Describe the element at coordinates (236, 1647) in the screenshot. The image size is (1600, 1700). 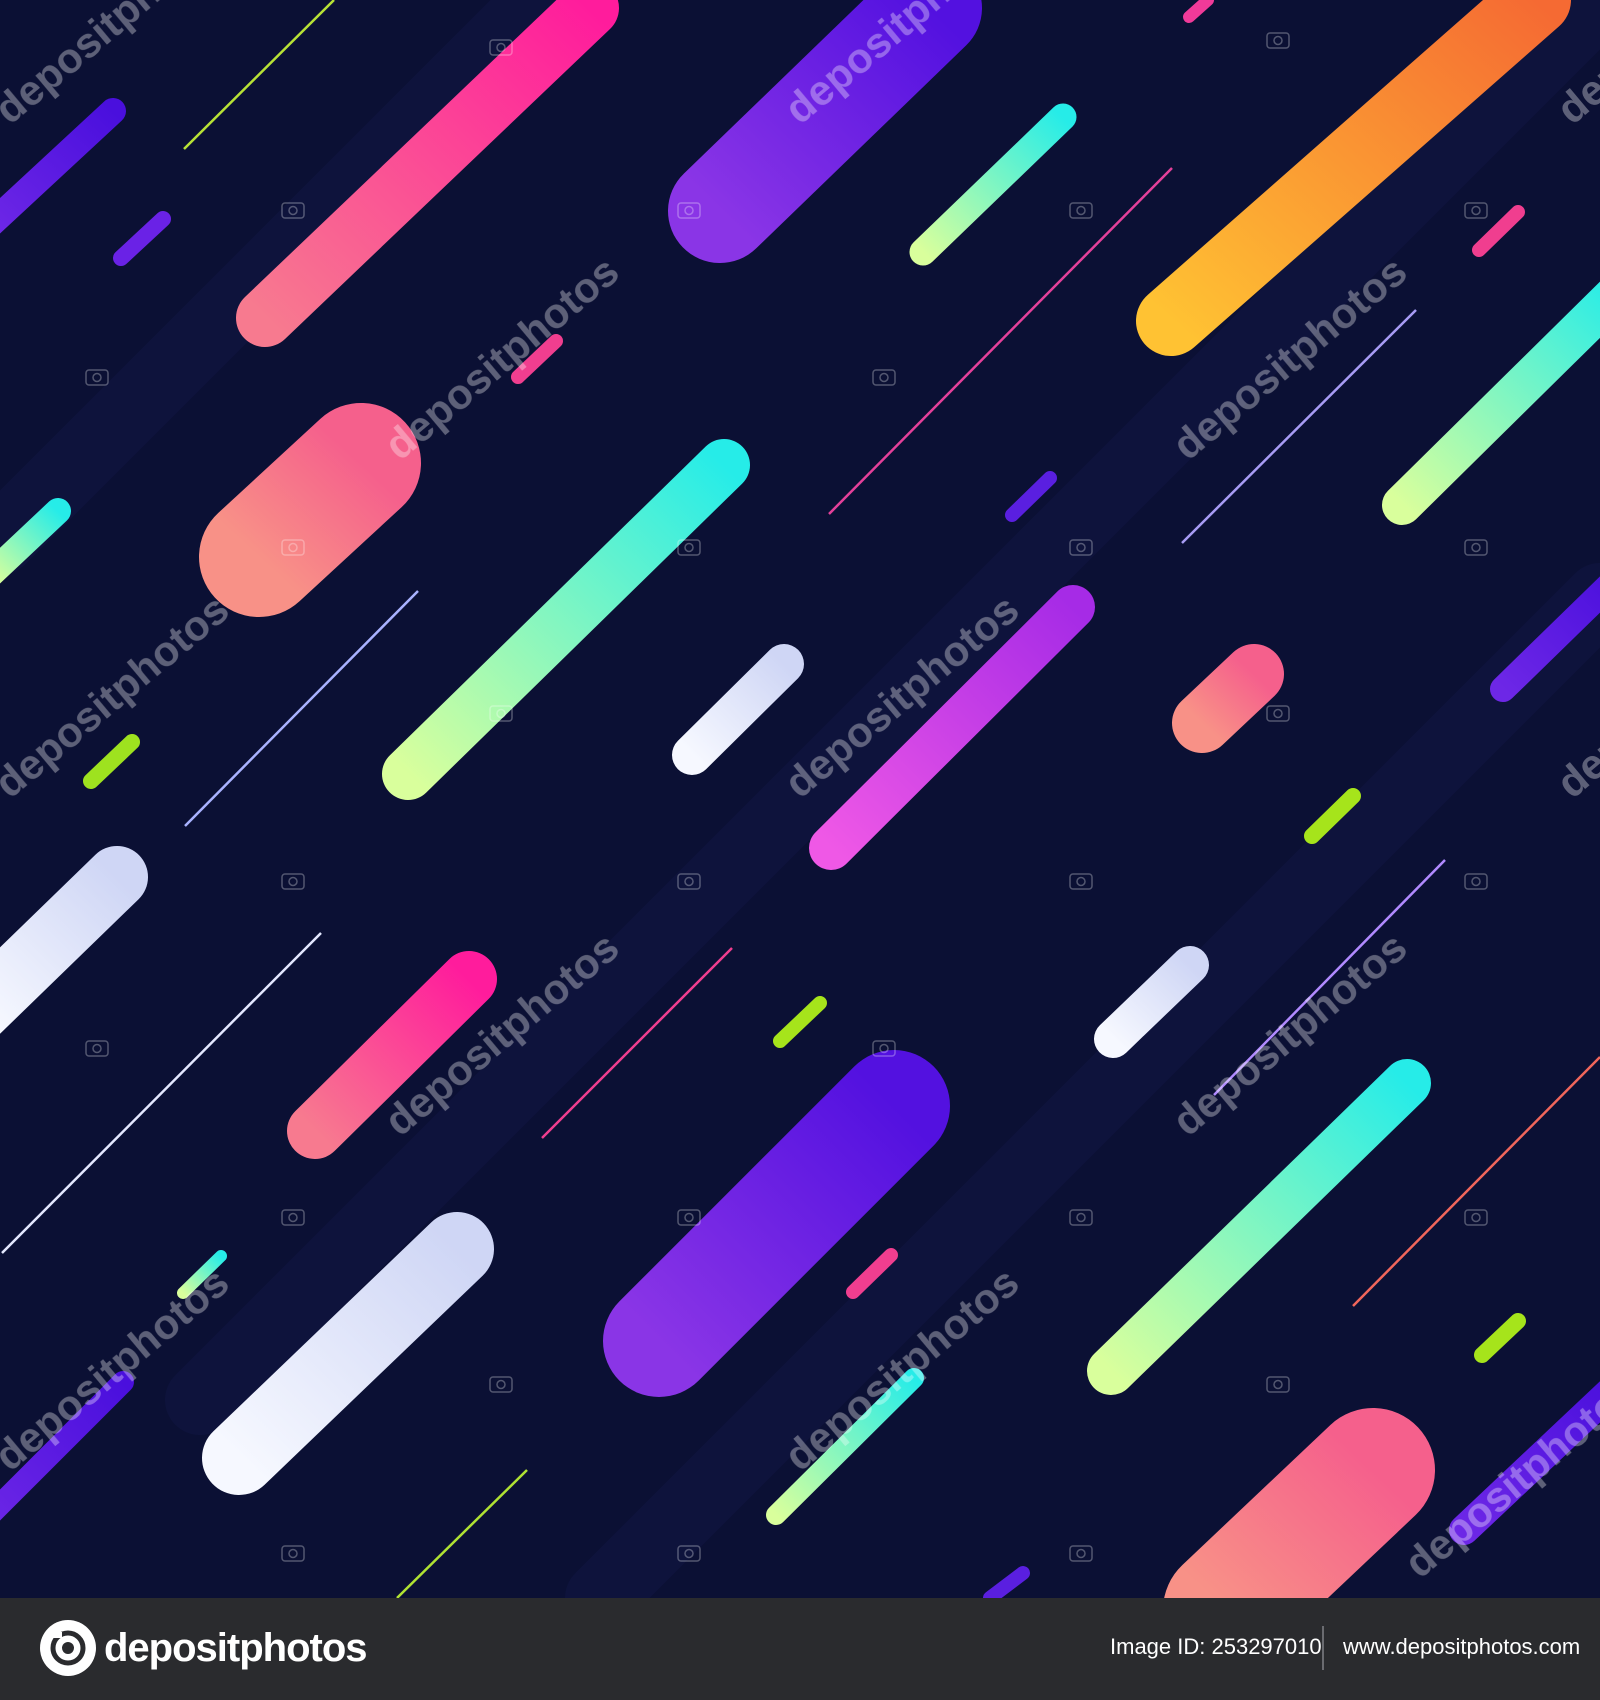
I see `brand-name: depositphotos` at that location.